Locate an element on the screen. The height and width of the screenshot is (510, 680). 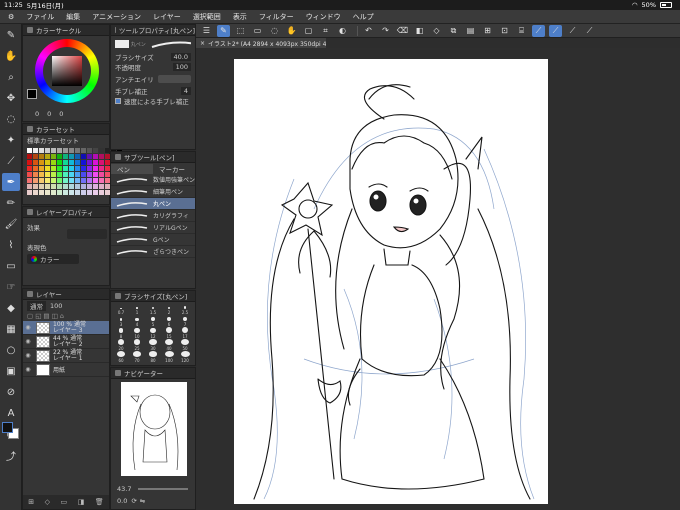
ruler-icon: ⊘ is located at coordinates (11, 392).